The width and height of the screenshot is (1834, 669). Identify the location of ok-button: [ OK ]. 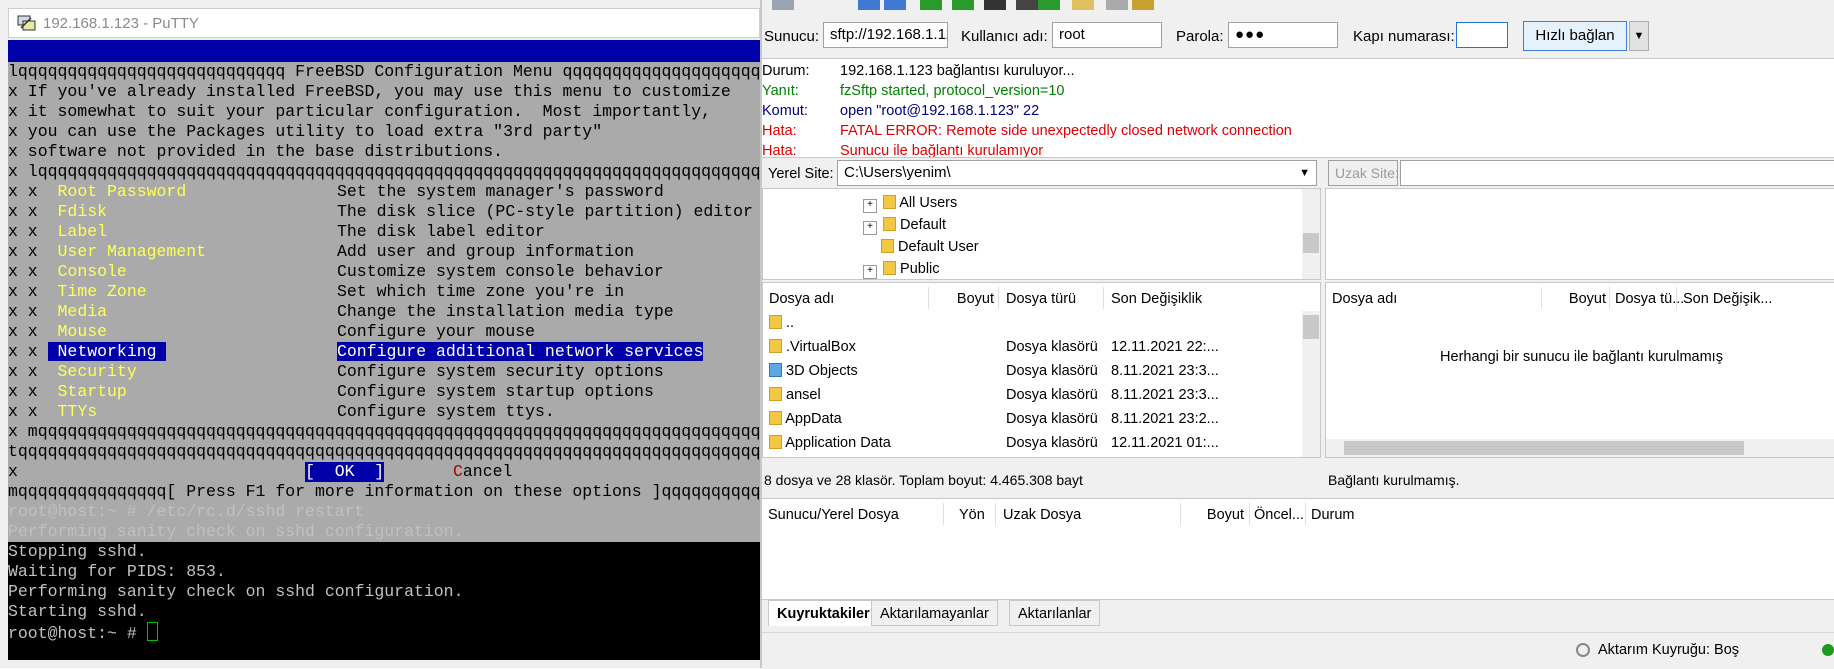
(345, 472).